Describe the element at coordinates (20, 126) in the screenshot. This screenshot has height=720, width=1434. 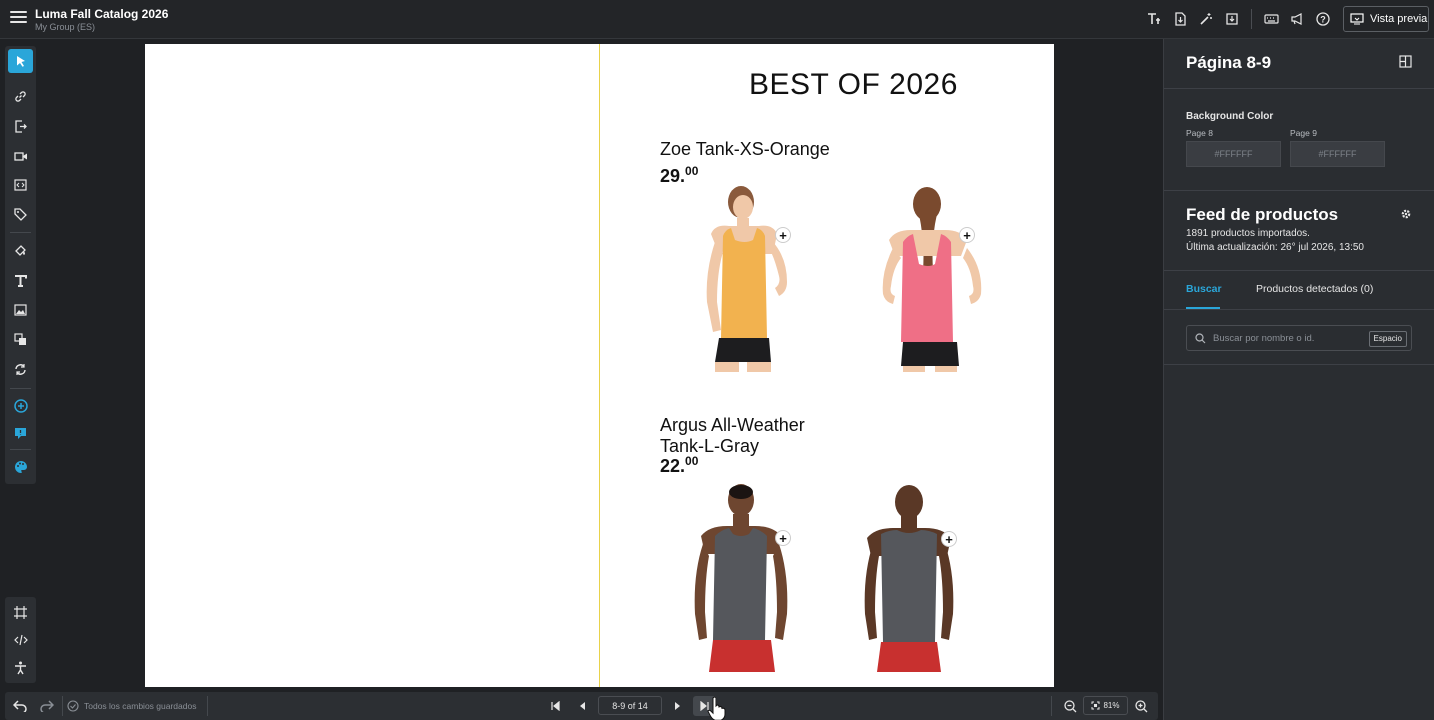
I see `page-link-icon` at that location.